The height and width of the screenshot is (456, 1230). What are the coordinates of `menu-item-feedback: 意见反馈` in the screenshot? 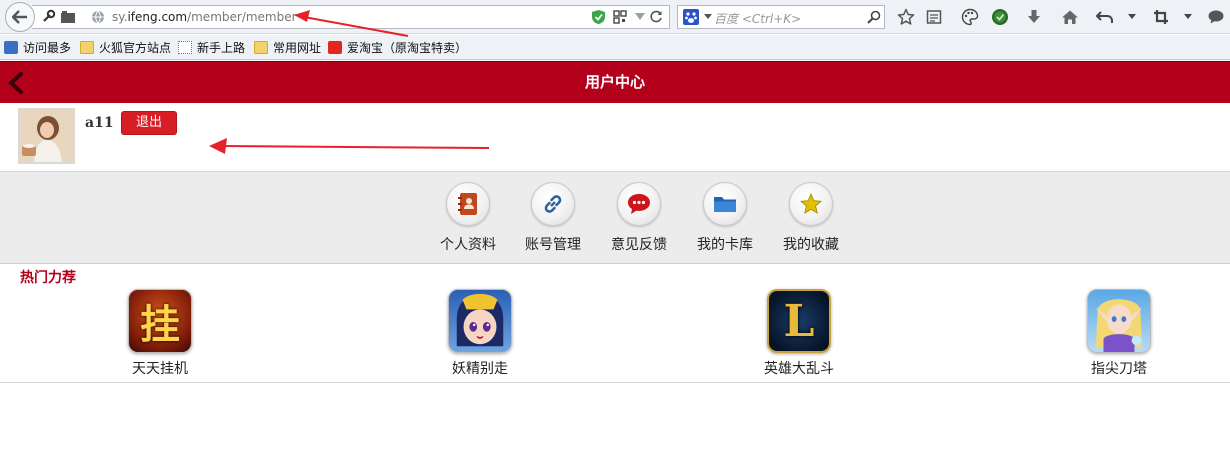 It's located at (639, 221).